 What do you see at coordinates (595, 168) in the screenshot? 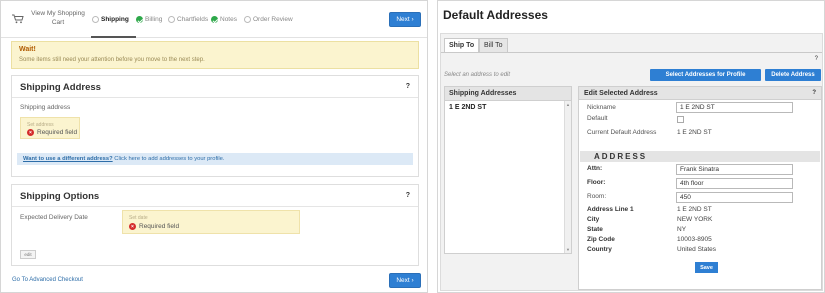
I see `attn-label: Attn:` at bounding box center [595, 168].